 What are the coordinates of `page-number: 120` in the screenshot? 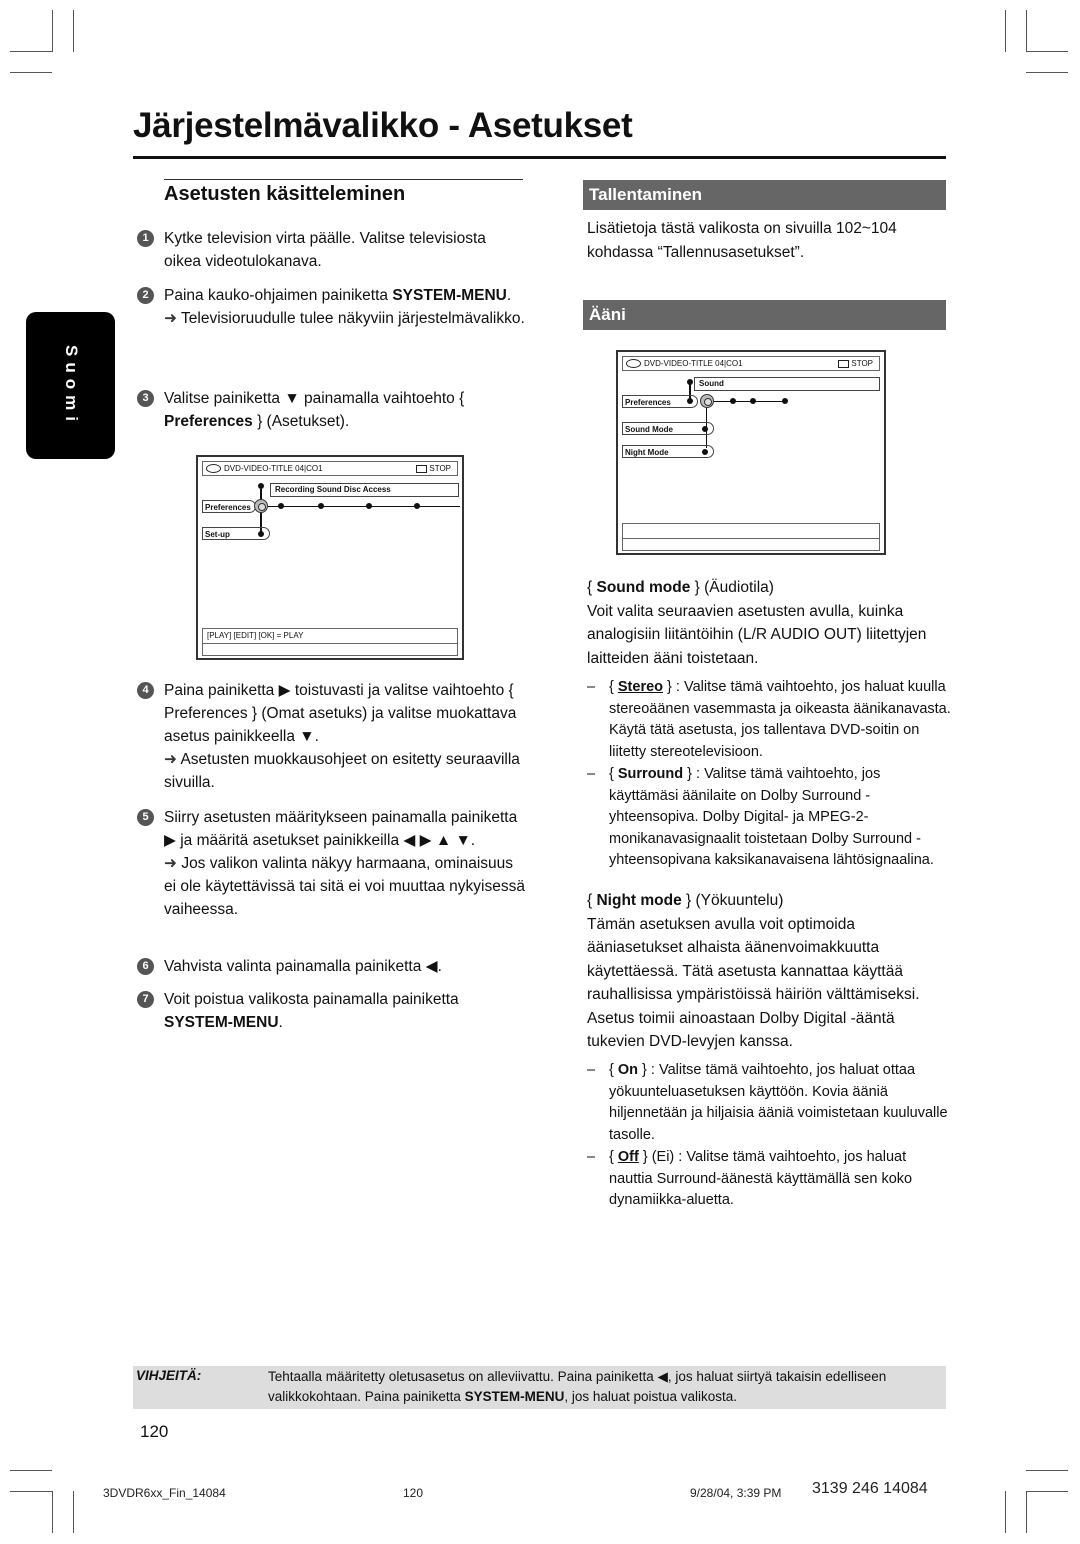 It's located at (154, 1431).